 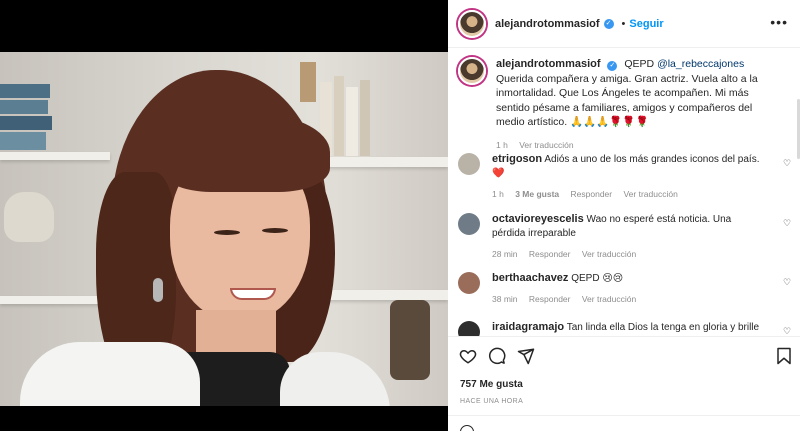 What do you see at coordinates (492, 401) in the screenshot?
I see `post-timestamp: HACE UNA HORA` at bounding box center [492, 401].